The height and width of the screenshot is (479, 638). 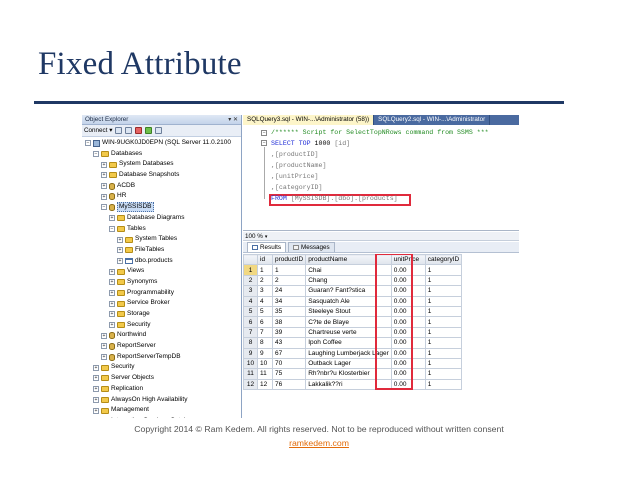 What do you see at coordinates (264, 133) in the screenshot?
I see `collapse-comment-icon: −` at bounding box center [264, 133].